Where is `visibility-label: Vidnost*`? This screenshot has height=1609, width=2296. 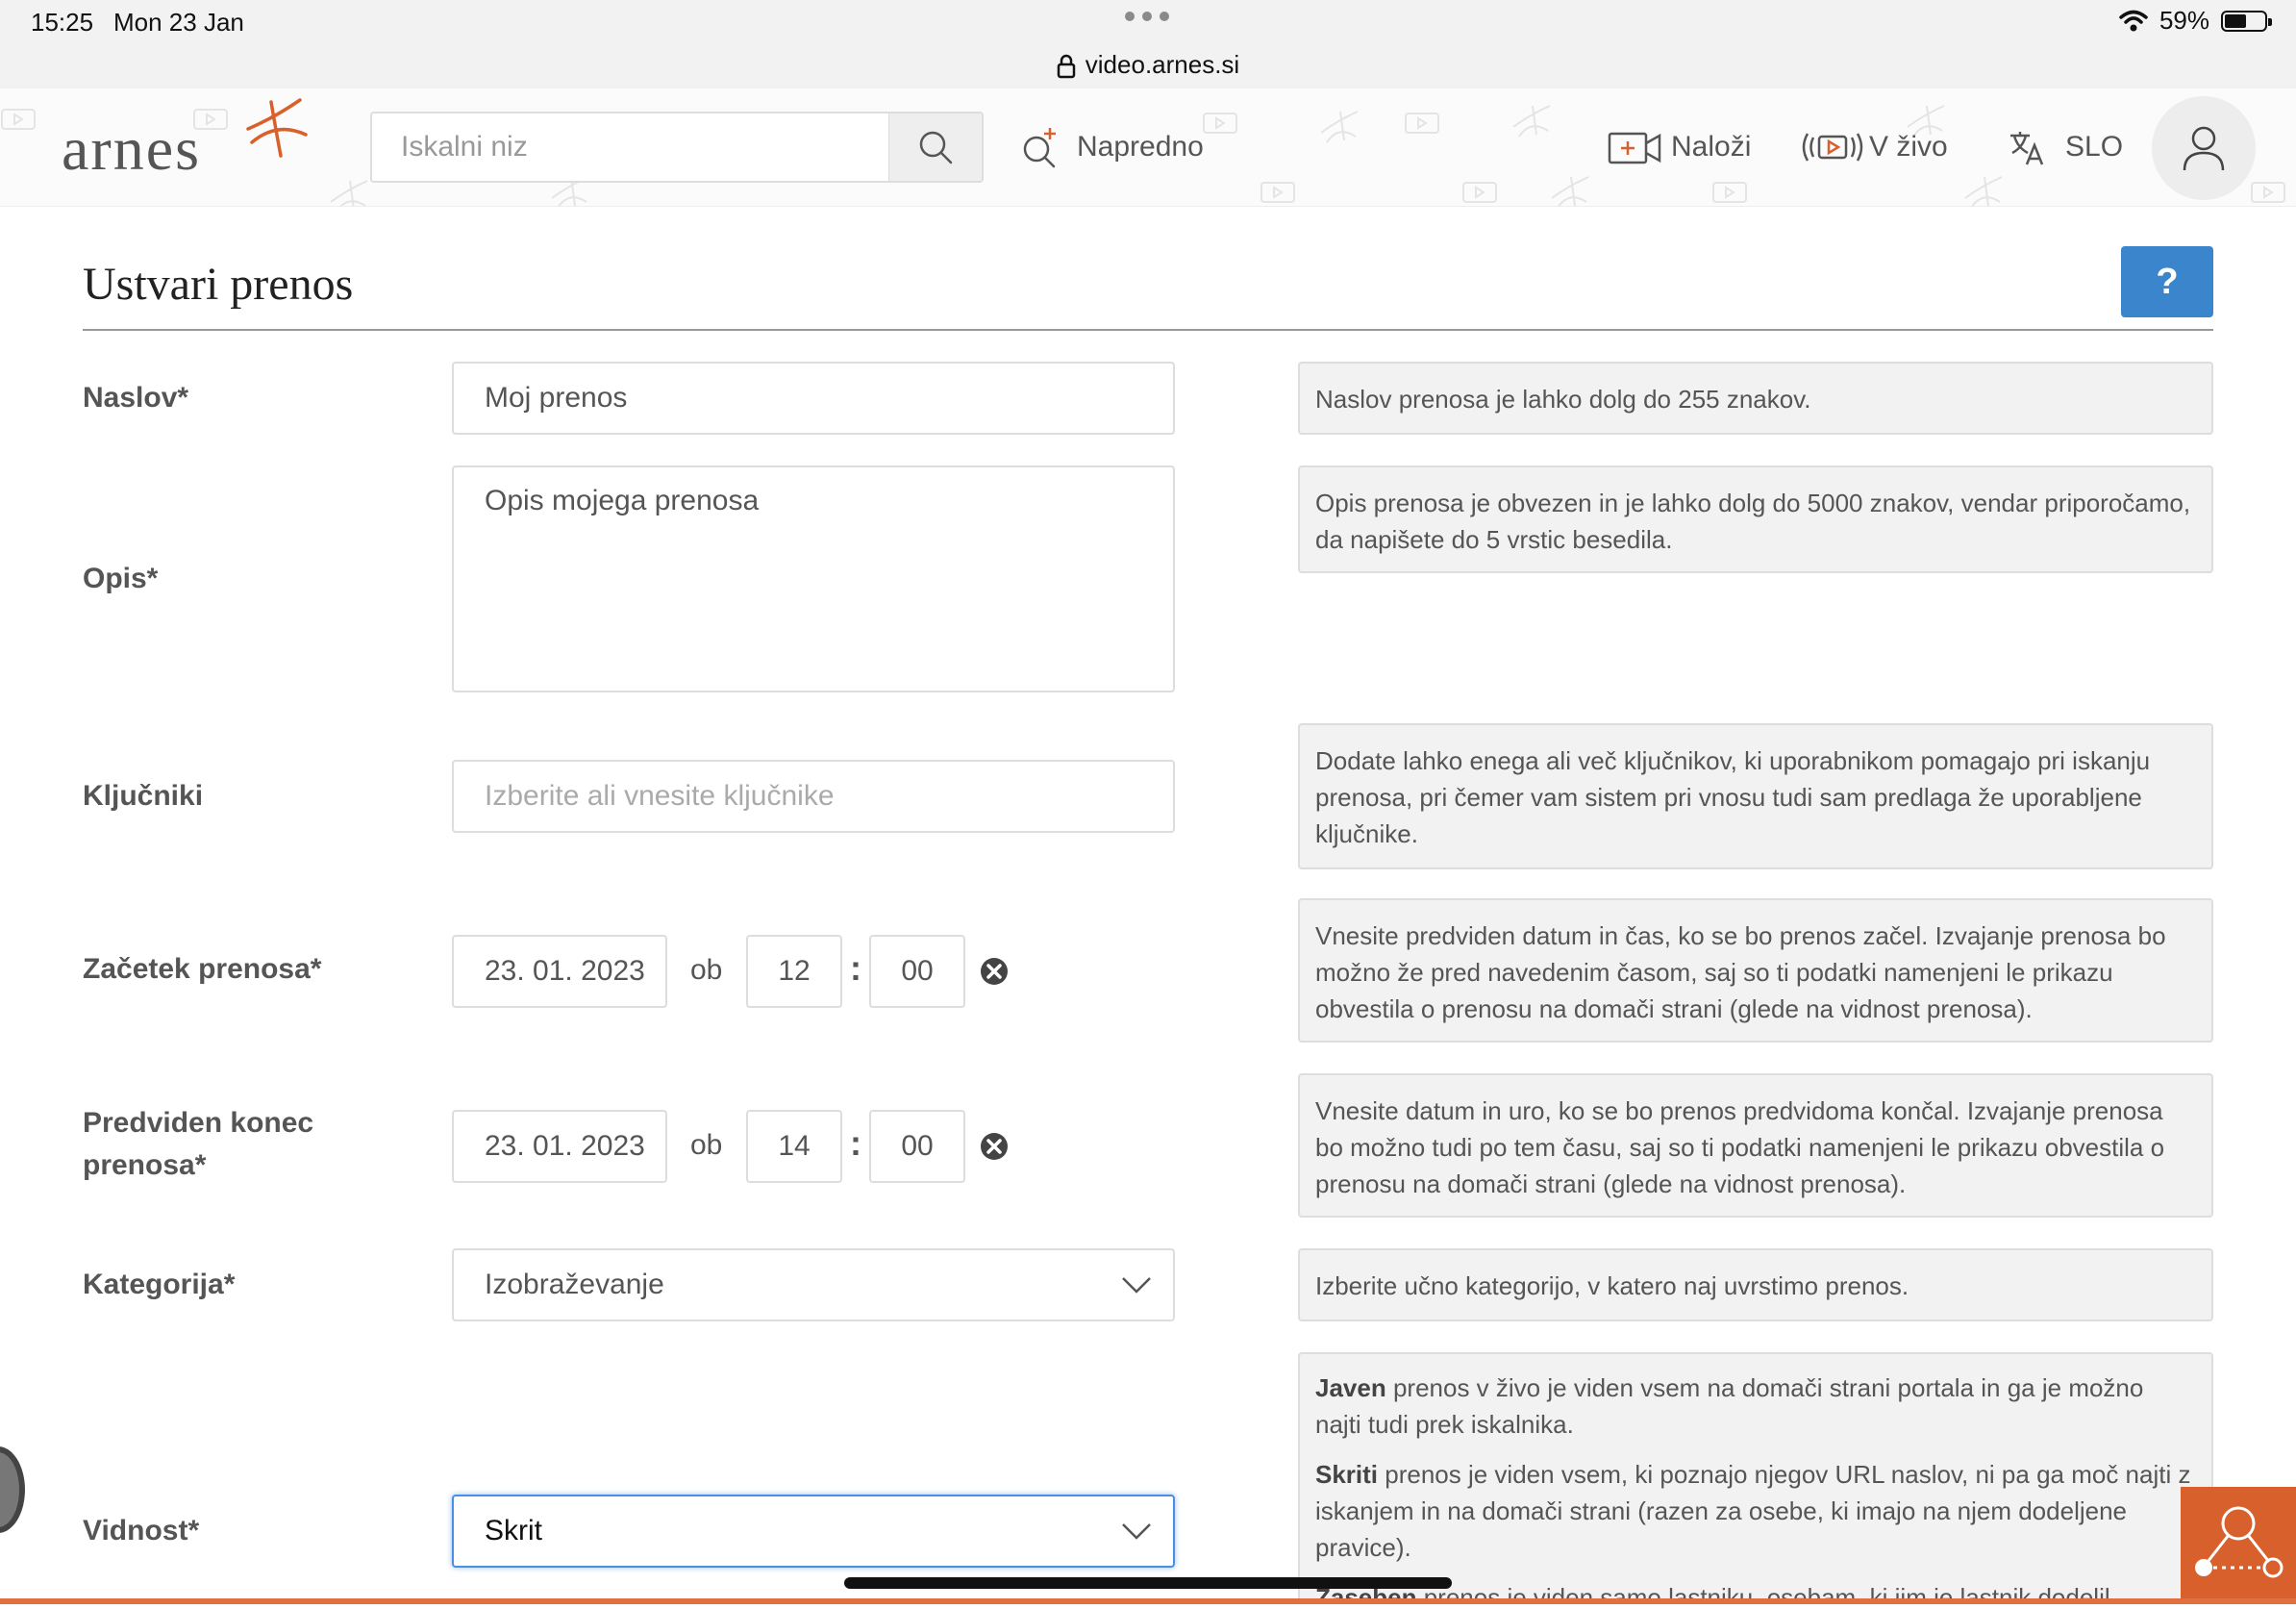
visibility-label: Vidnost* is located at coordinates (141, 1530).